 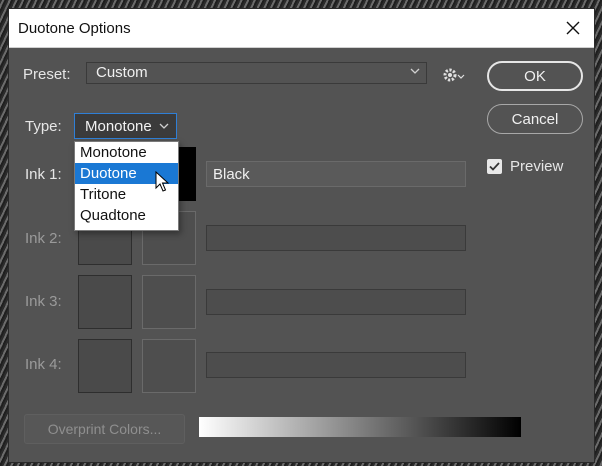 What do you see at coordinates (256, 73) in the screenshot?
I see `preset-select: Custom` at bounding box center [256, 73].